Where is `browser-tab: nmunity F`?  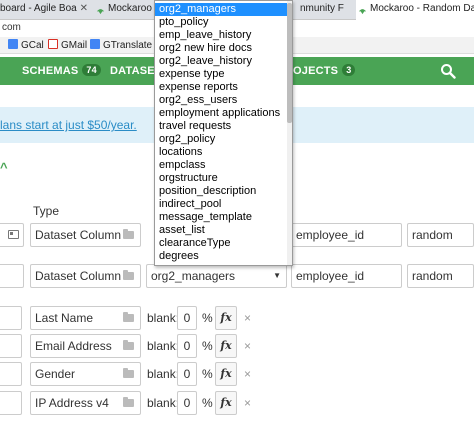 browser-tab: nmunity F is located at coordinates (326, 10).